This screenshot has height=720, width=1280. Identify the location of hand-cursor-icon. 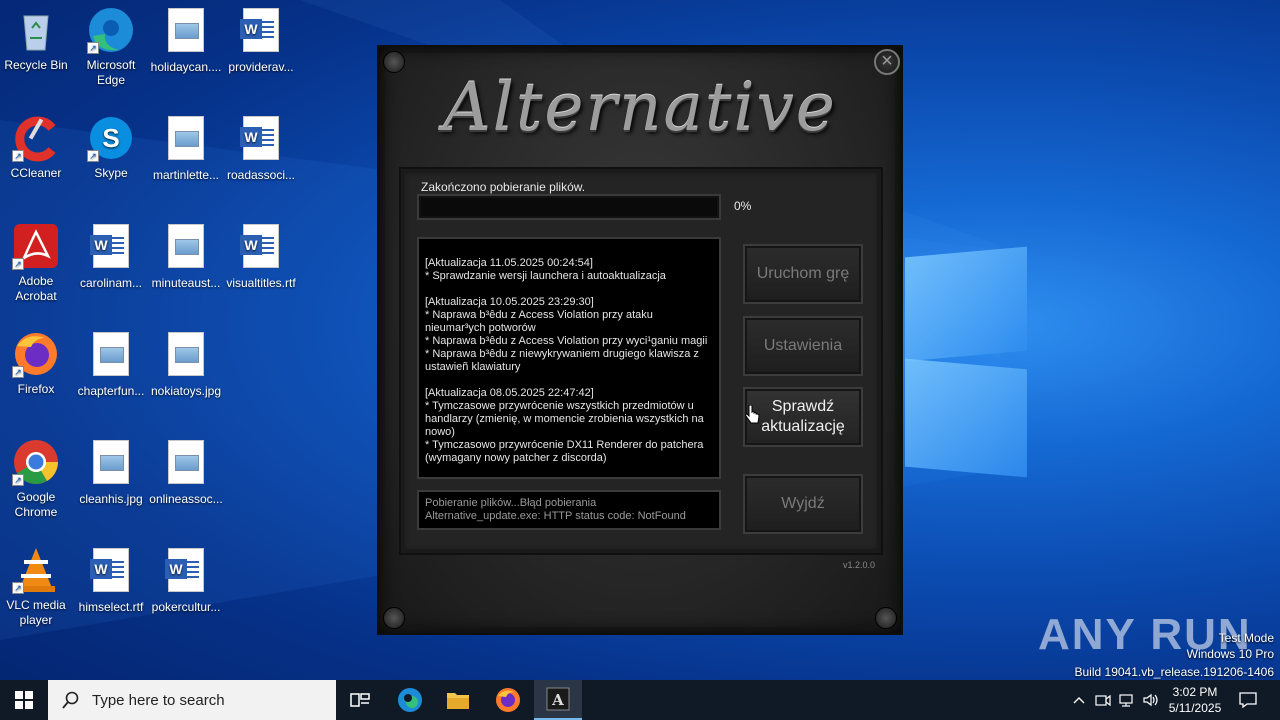
(752, 414).